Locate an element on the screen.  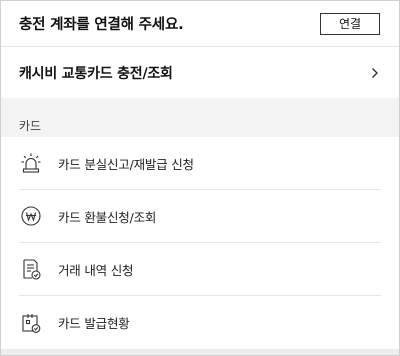
card-issue-status-icon is located at coordinates (31, 323).